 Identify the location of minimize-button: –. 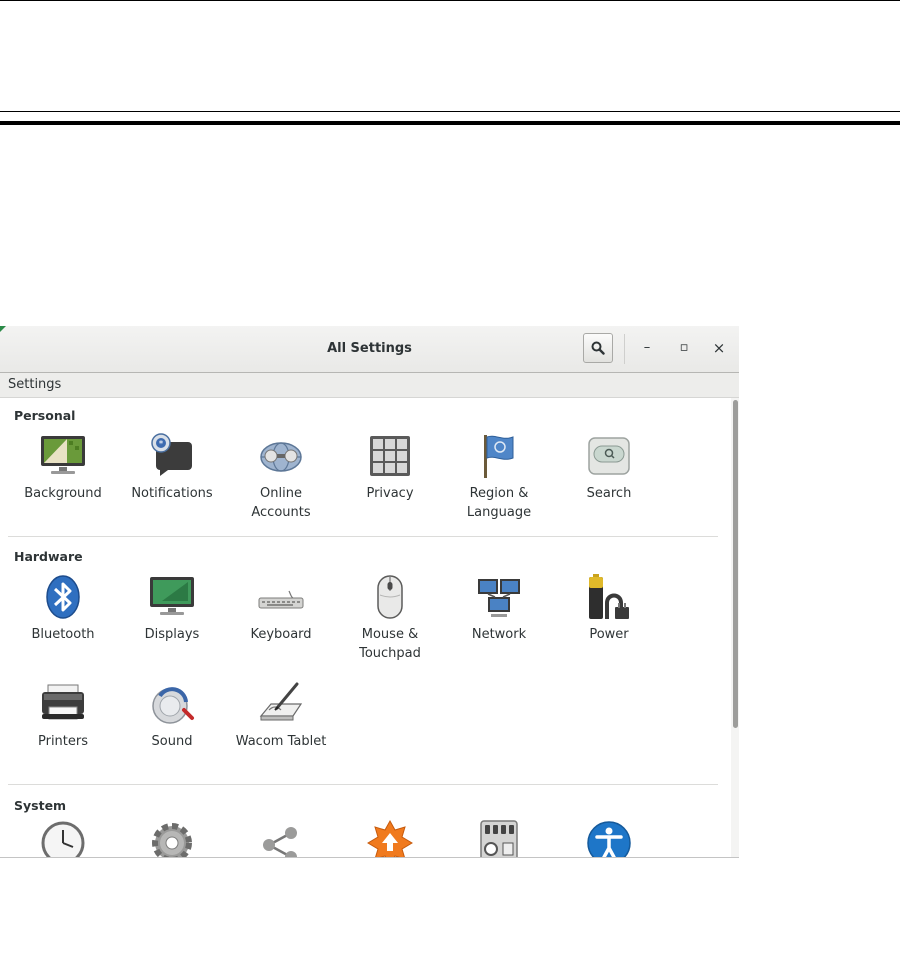
(647, 348).